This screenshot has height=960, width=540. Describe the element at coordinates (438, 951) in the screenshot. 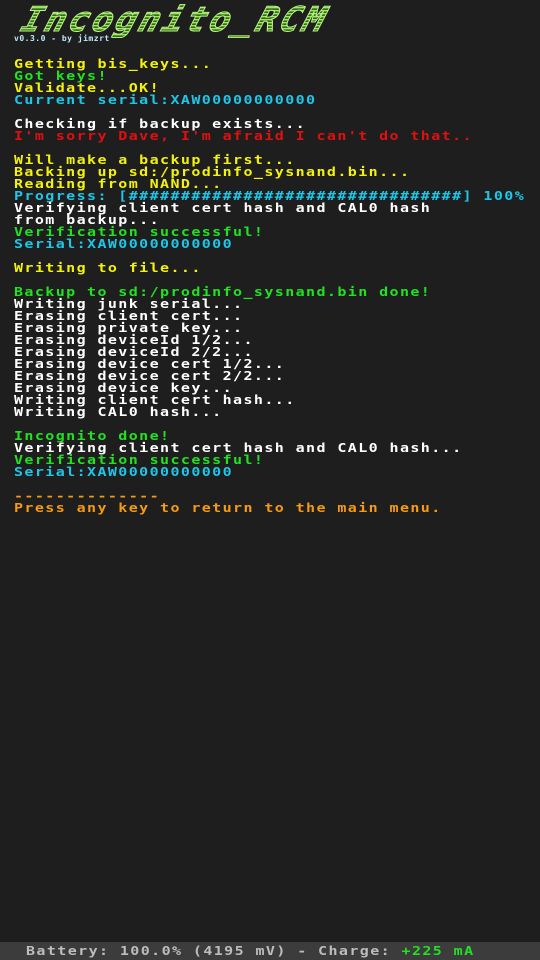

I see `charge-value: +225 mA` at that location.